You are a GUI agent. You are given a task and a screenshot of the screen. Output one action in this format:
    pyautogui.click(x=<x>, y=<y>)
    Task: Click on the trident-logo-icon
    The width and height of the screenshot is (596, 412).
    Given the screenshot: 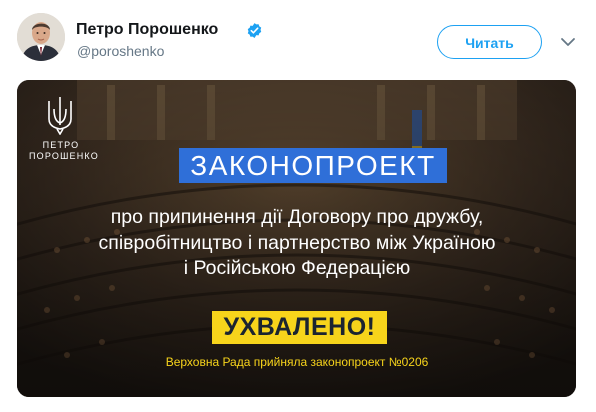 What is the action you would take?
    pyautogui.click(x=60, y=116)
    